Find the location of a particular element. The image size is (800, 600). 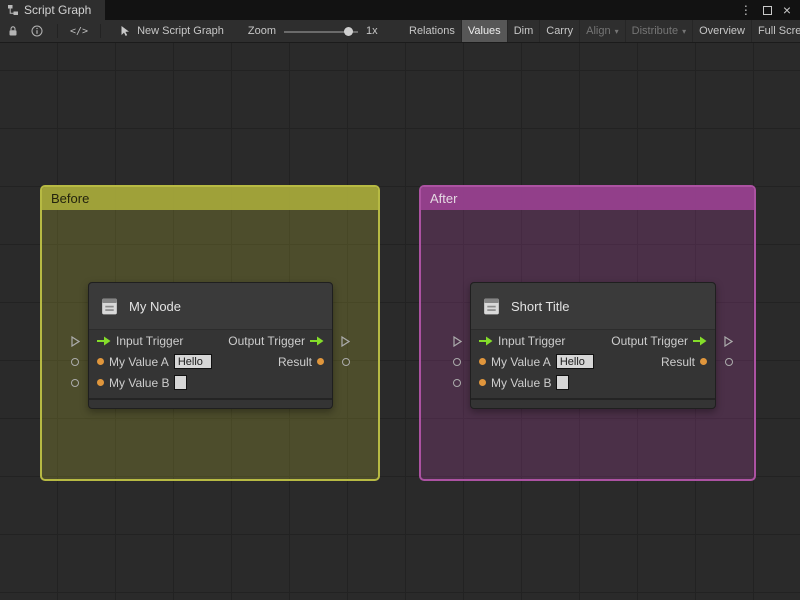

node-header: My Node is located at coordinates (210, 306).